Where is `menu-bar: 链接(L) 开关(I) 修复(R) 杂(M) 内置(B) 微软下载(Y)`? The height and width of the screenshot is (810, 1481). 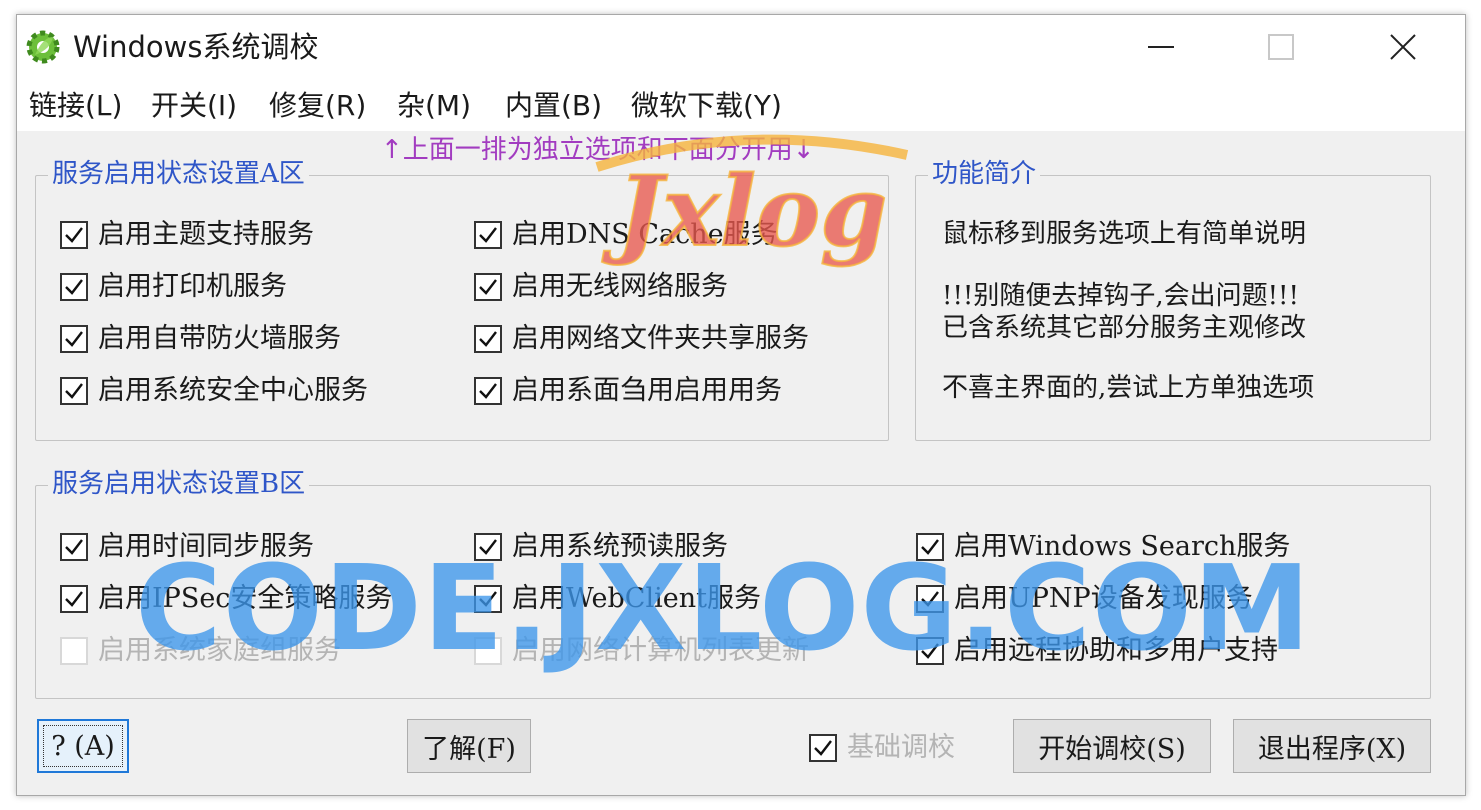
menu-bar: 链接(L) 开关(I) 修复(R) 杂(M) 内置(B) 微软下载(Y) is located at coordinates (741, 106).